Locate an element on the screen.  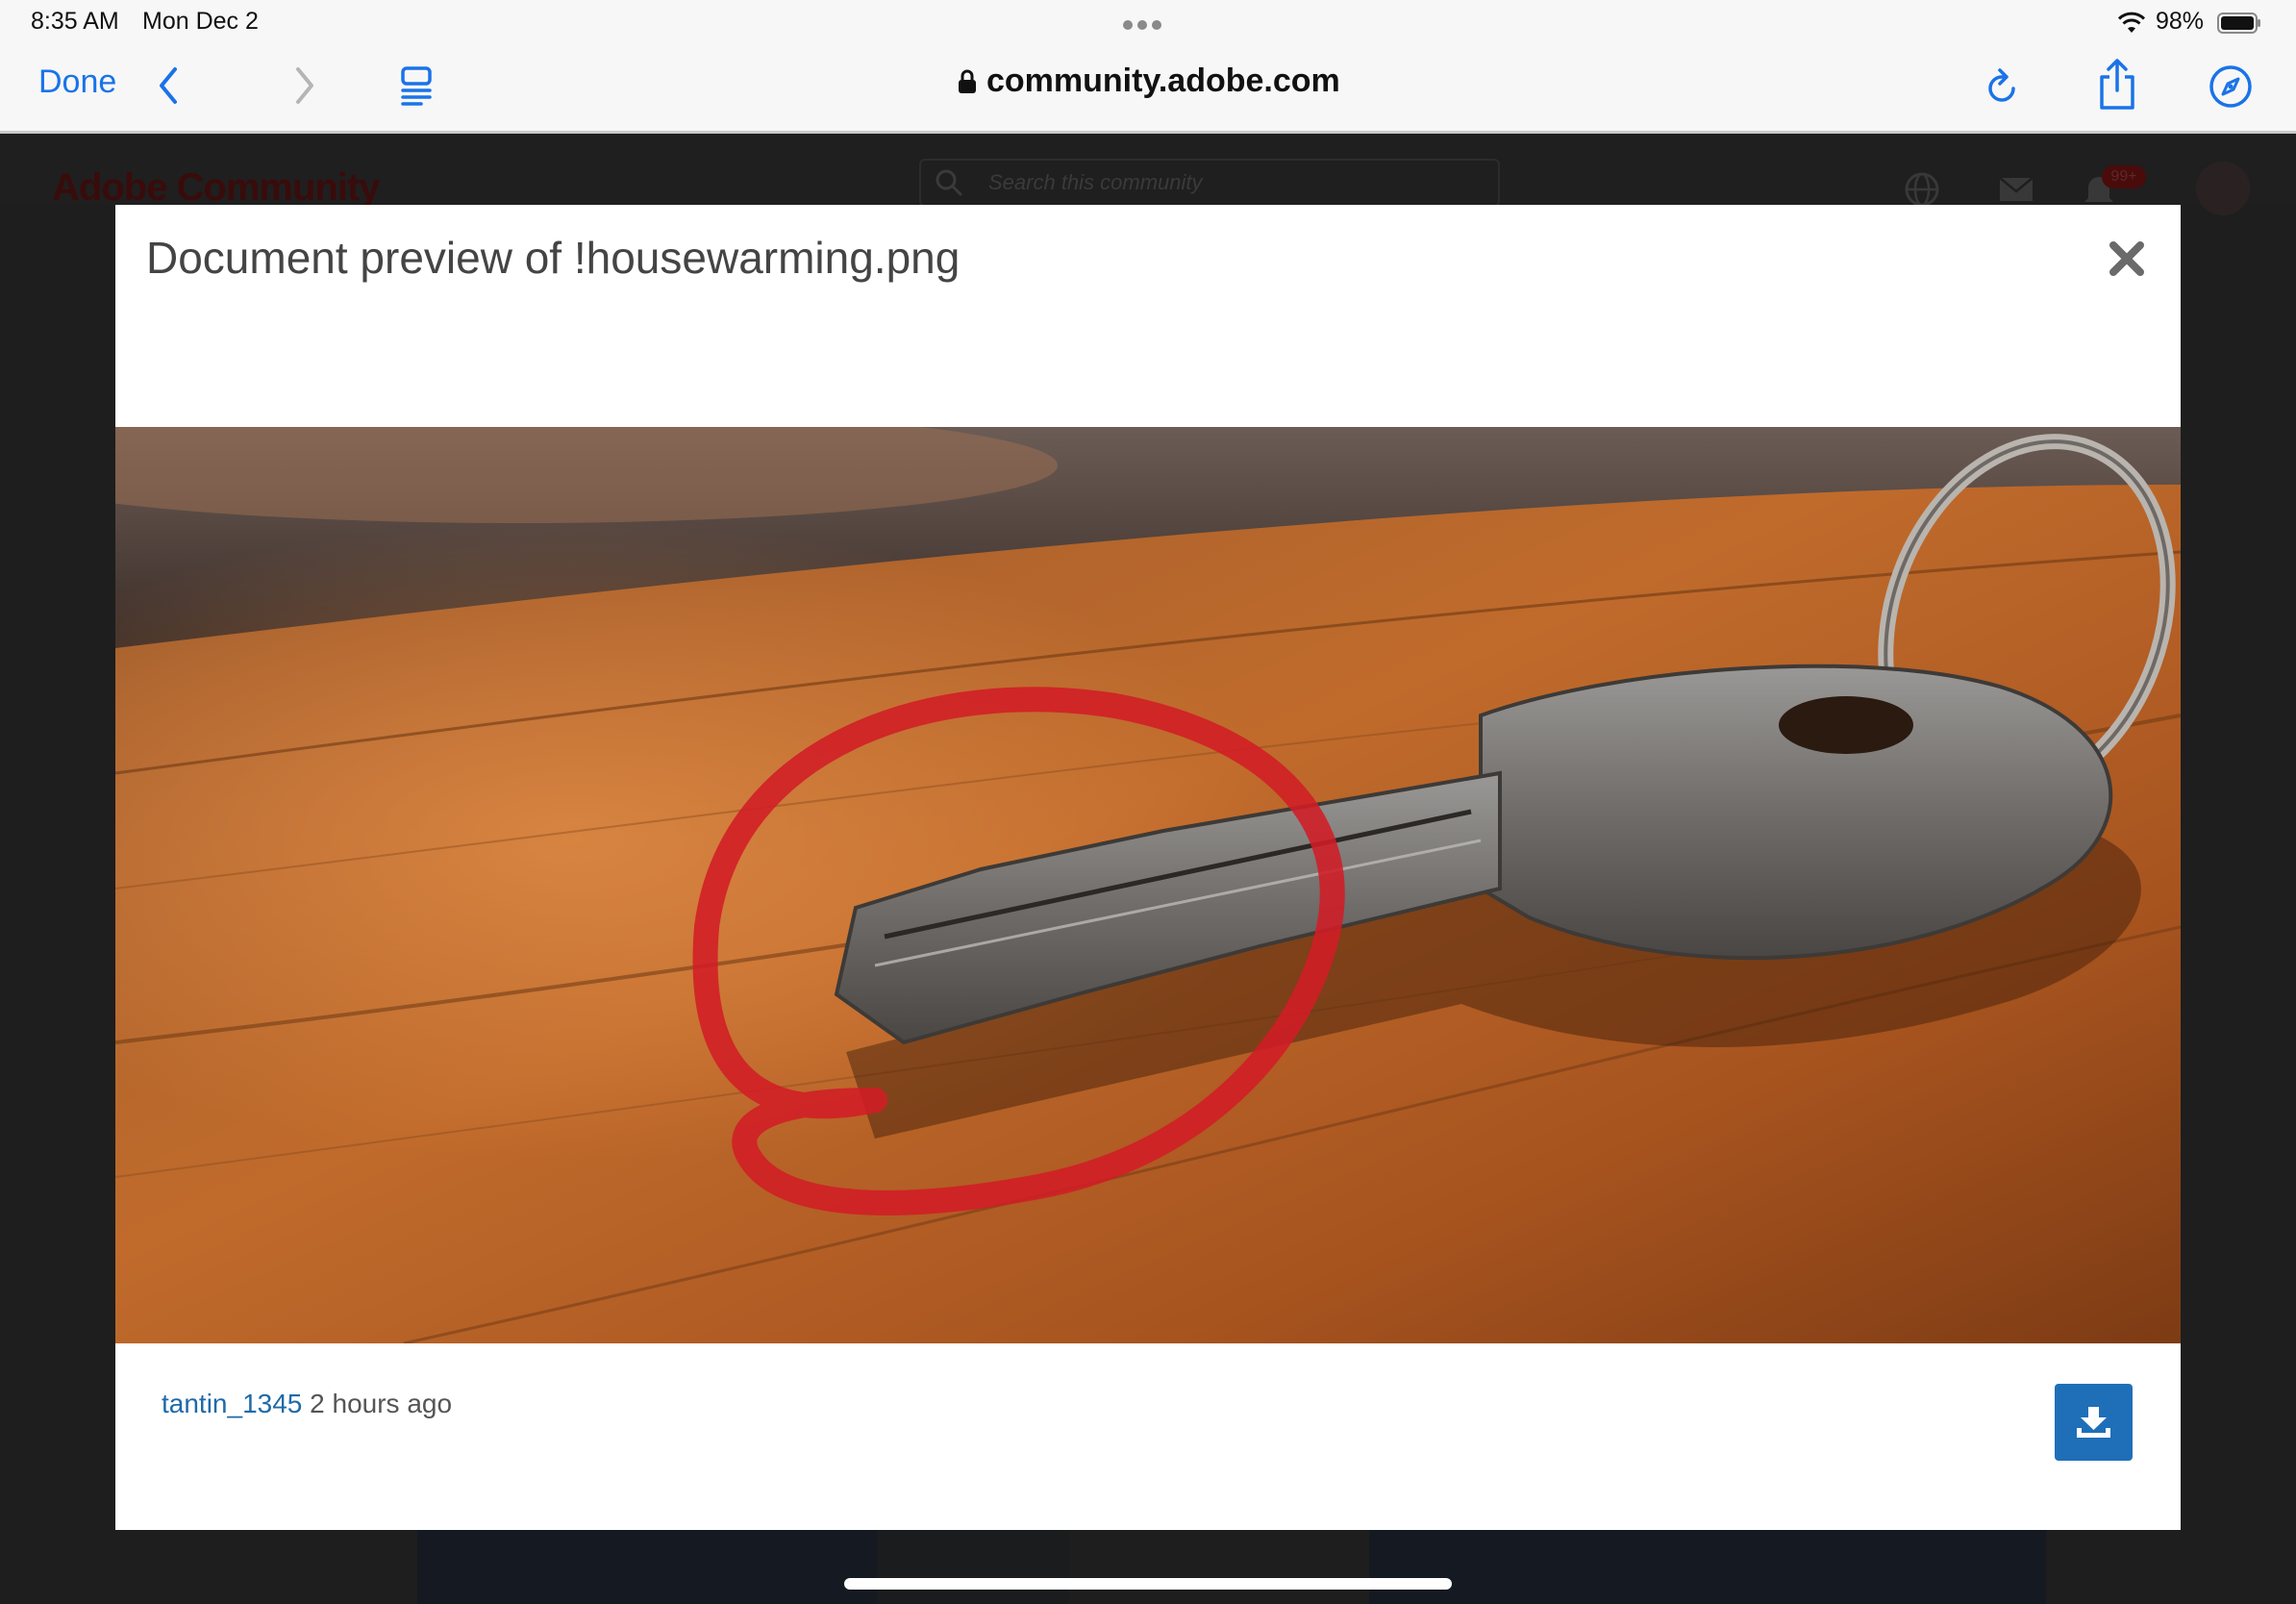
post-meta: tantin_1345 2 hours ago is located at coordinates (307, 1404).